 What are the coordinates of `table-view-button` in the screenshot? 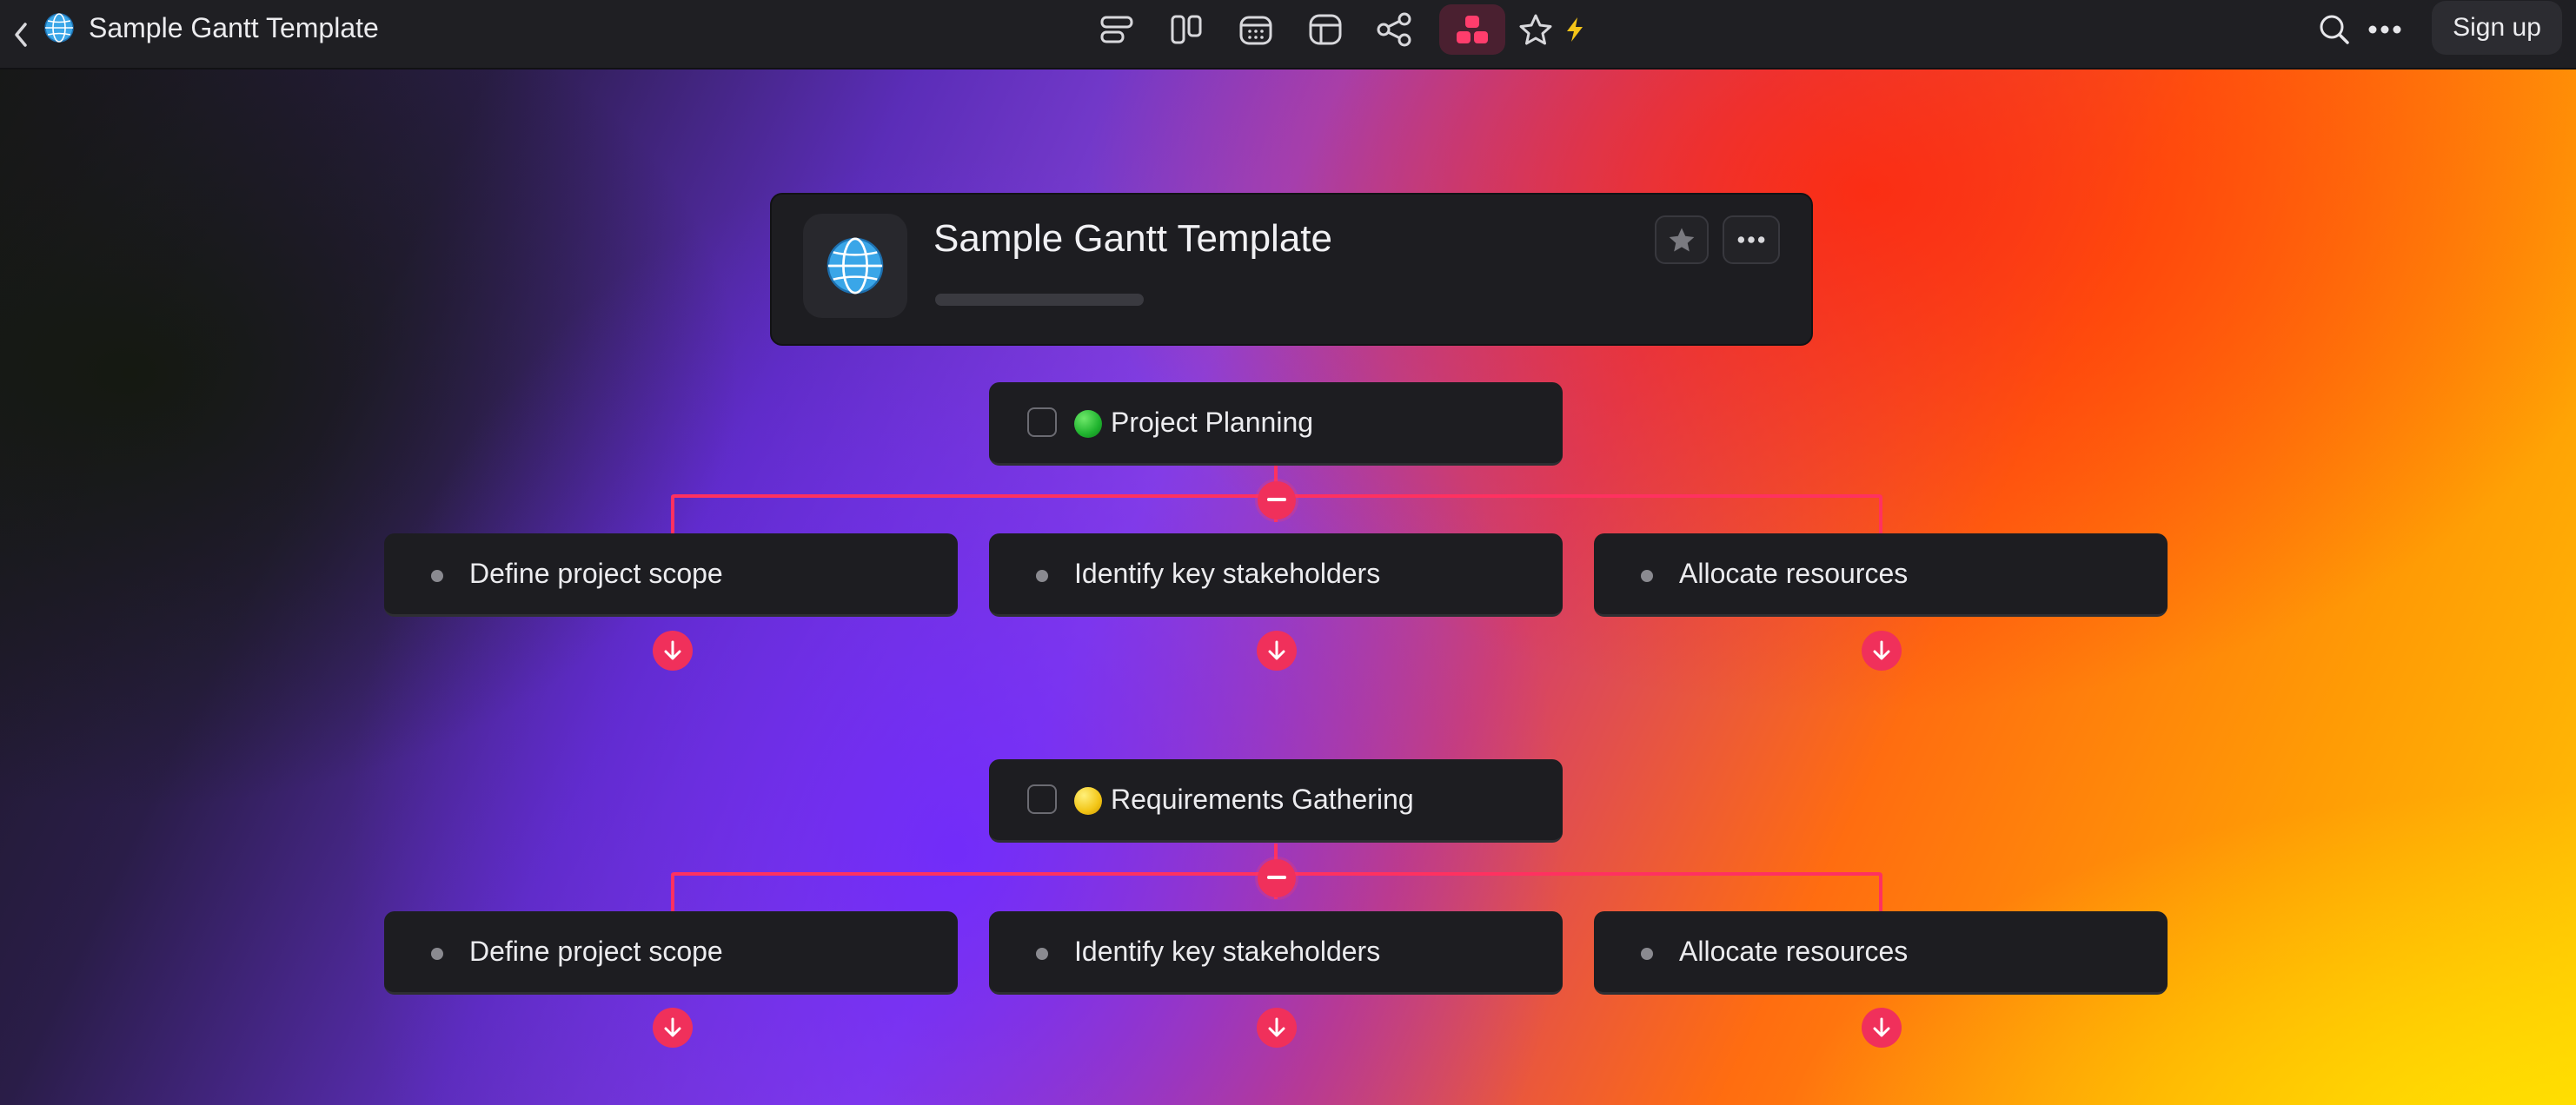 It's located at (1325, 29).